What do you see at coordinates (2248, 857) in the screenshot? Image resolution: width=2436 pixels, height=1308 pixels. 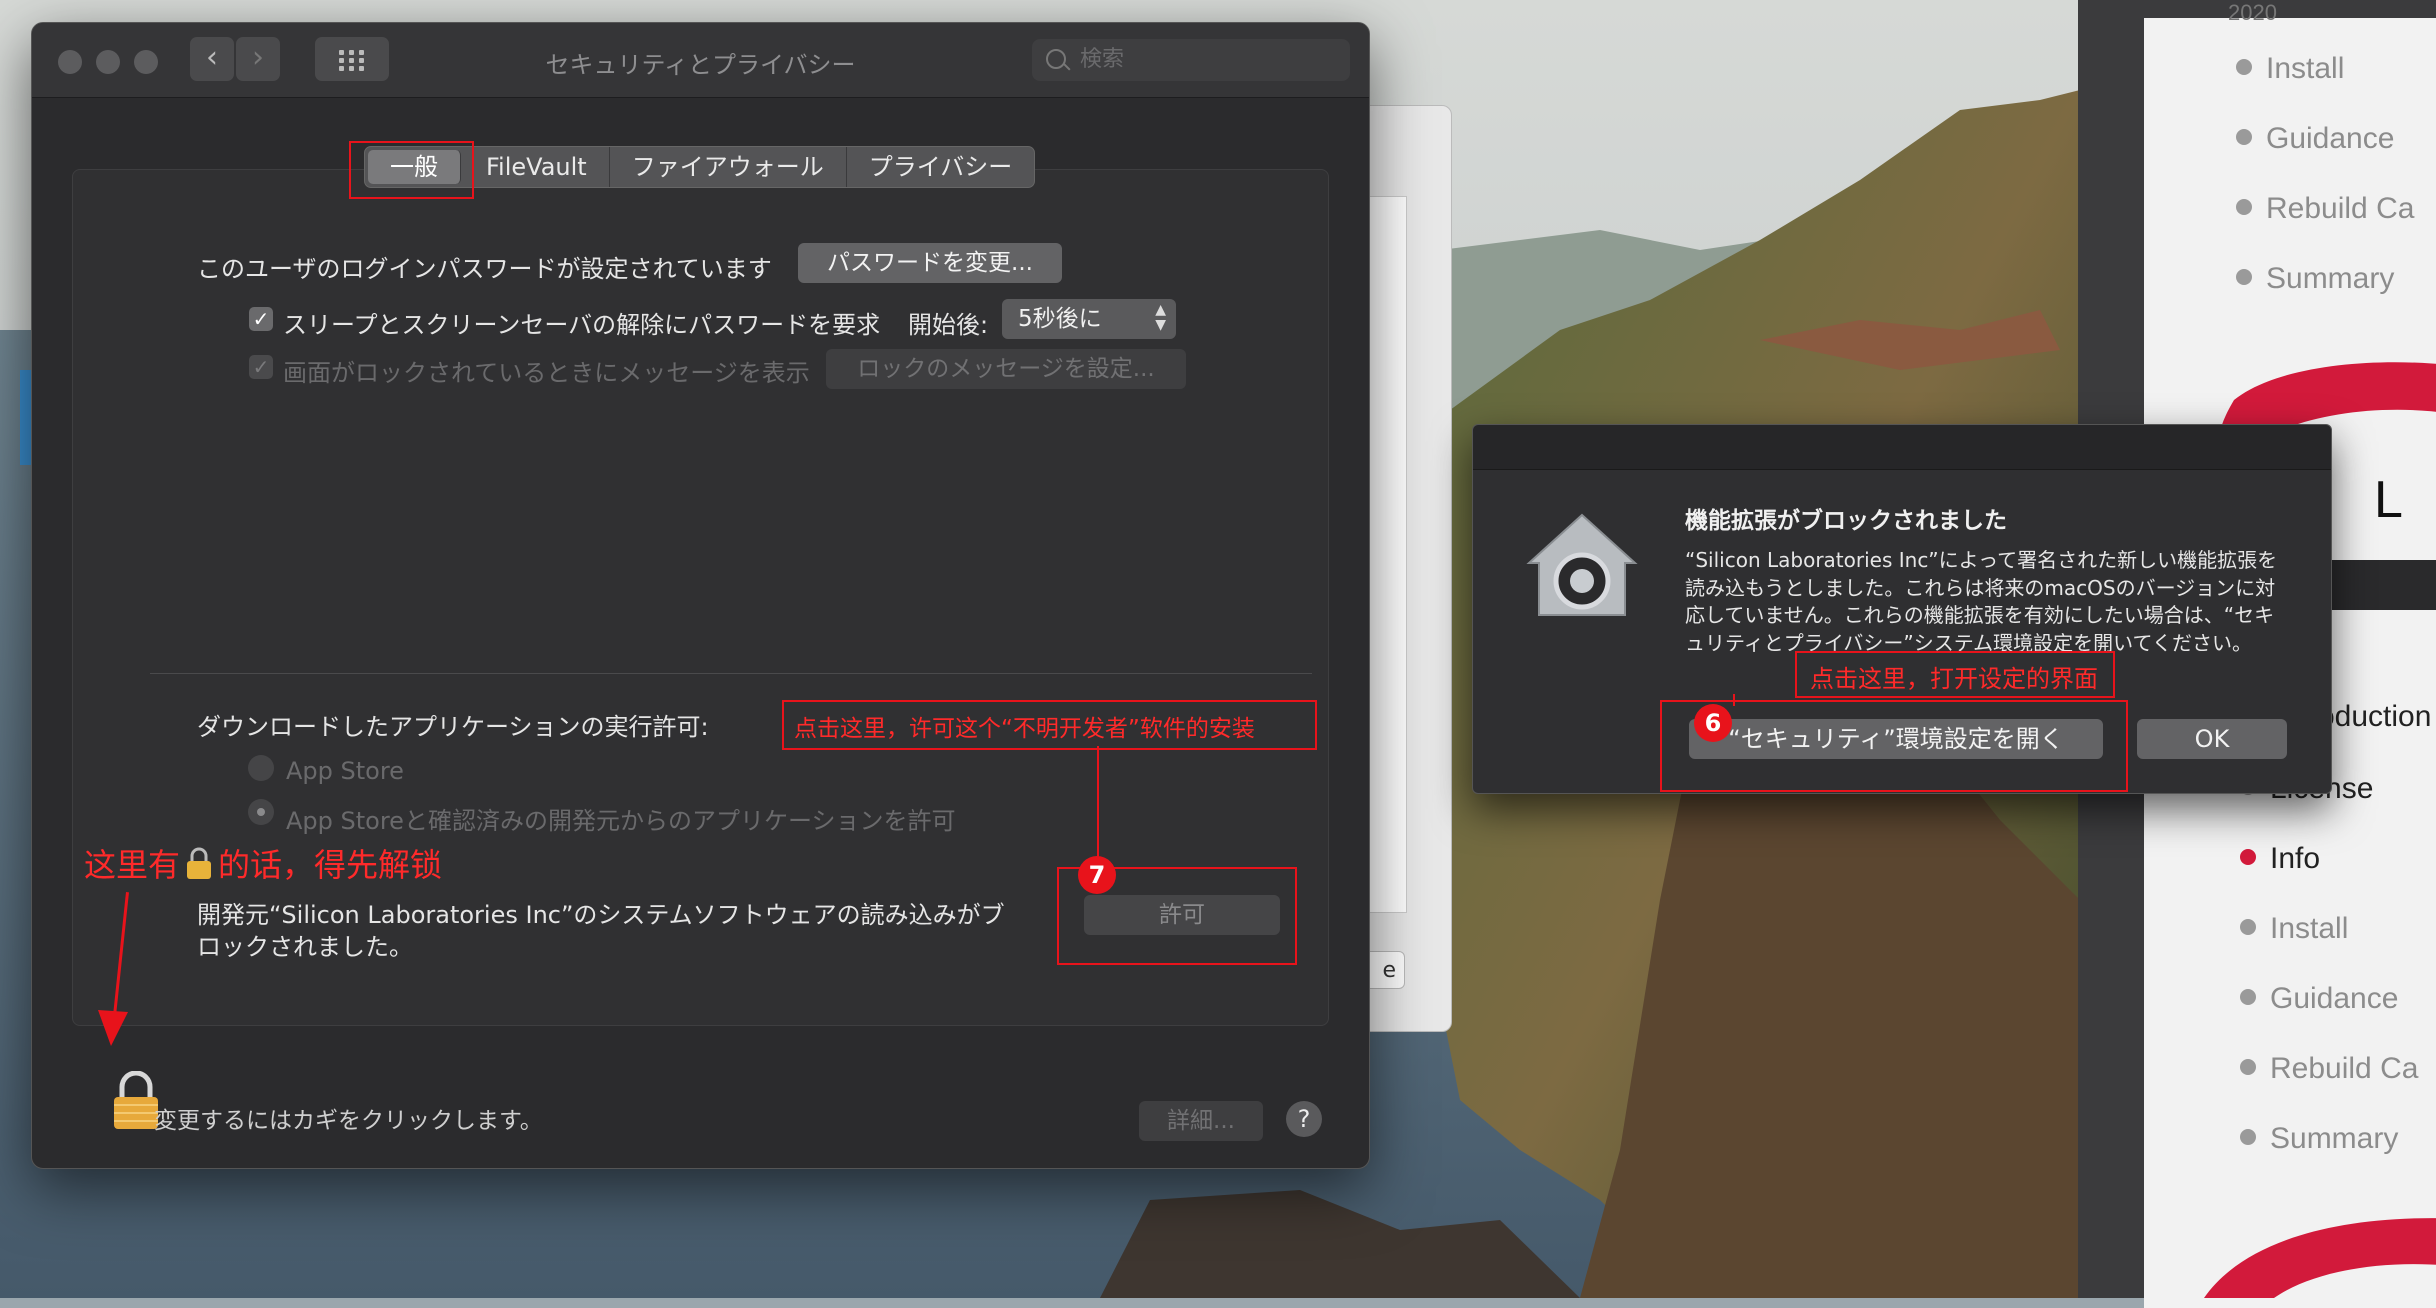 I see `step-dot-active` at bounding box center [2248, 857].